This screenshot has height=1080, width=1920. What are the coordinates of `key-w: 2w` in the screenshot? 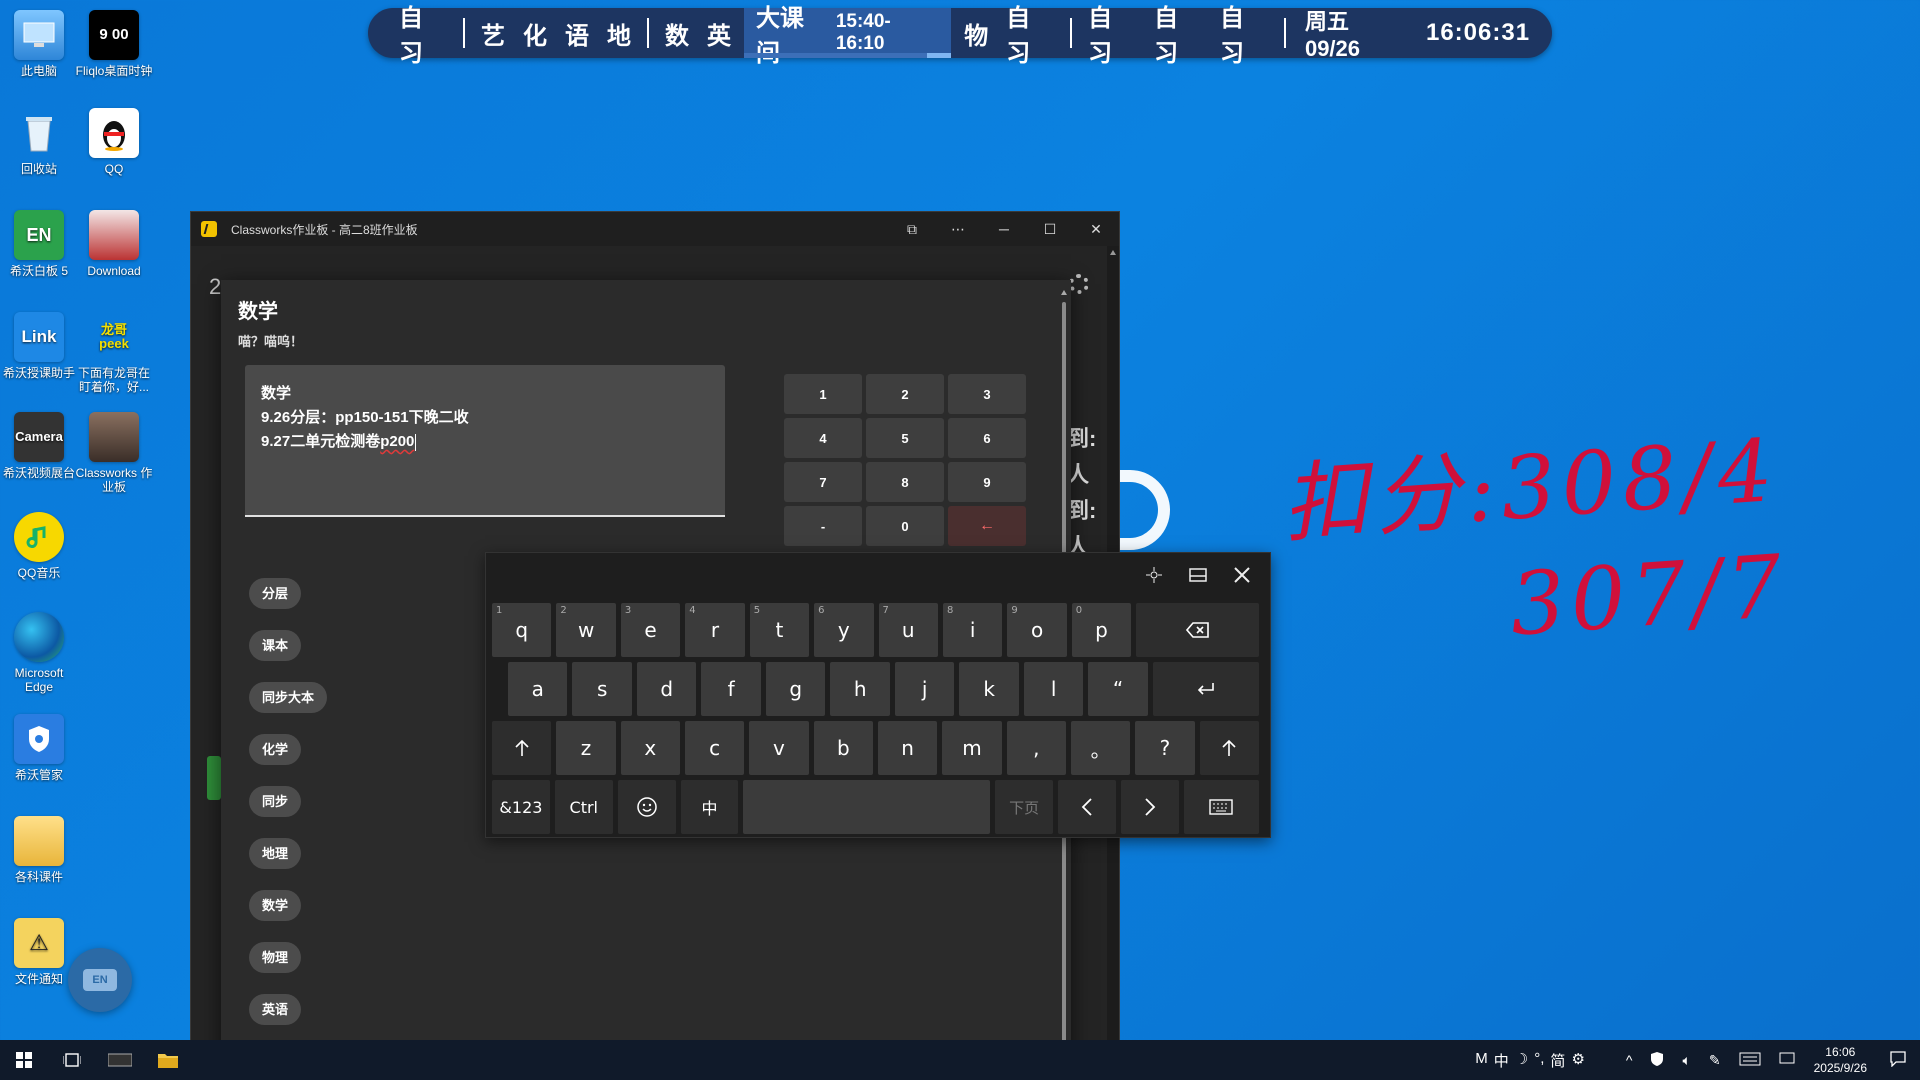 It's located at (586, 630).